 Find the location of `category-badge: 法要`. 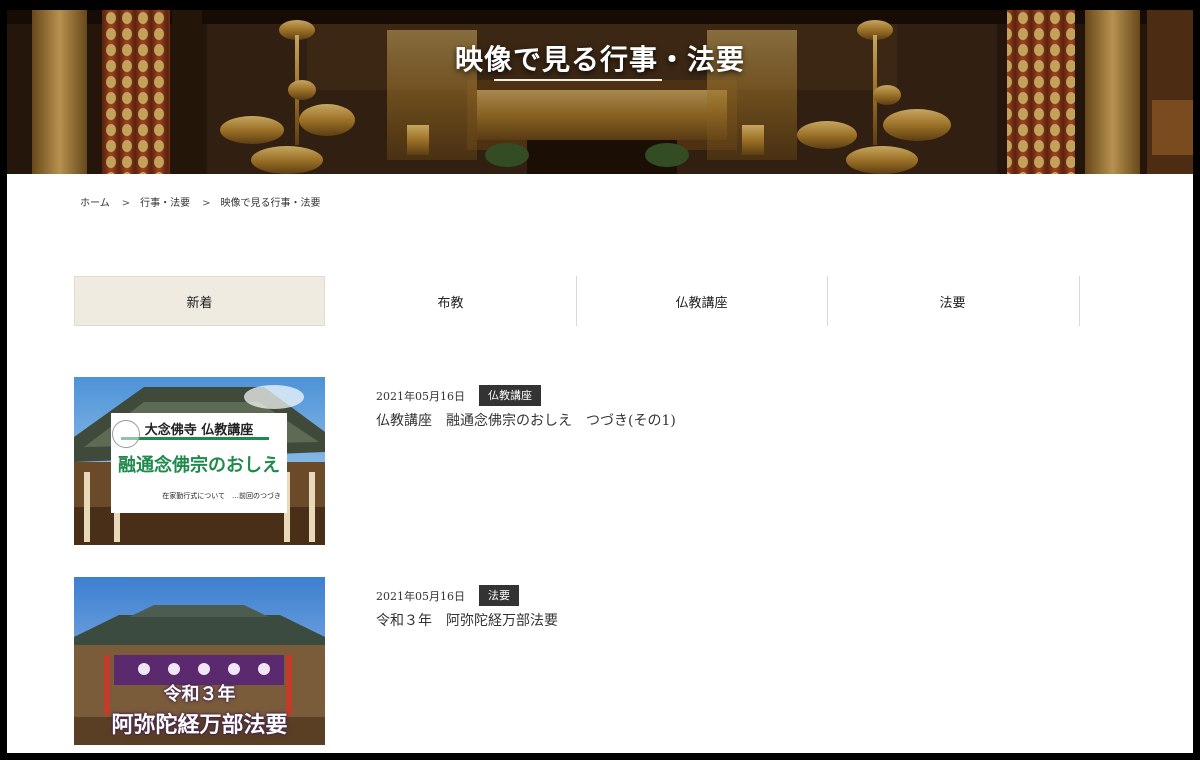

category-badge: 法要 is located at coordinates (499, 595).